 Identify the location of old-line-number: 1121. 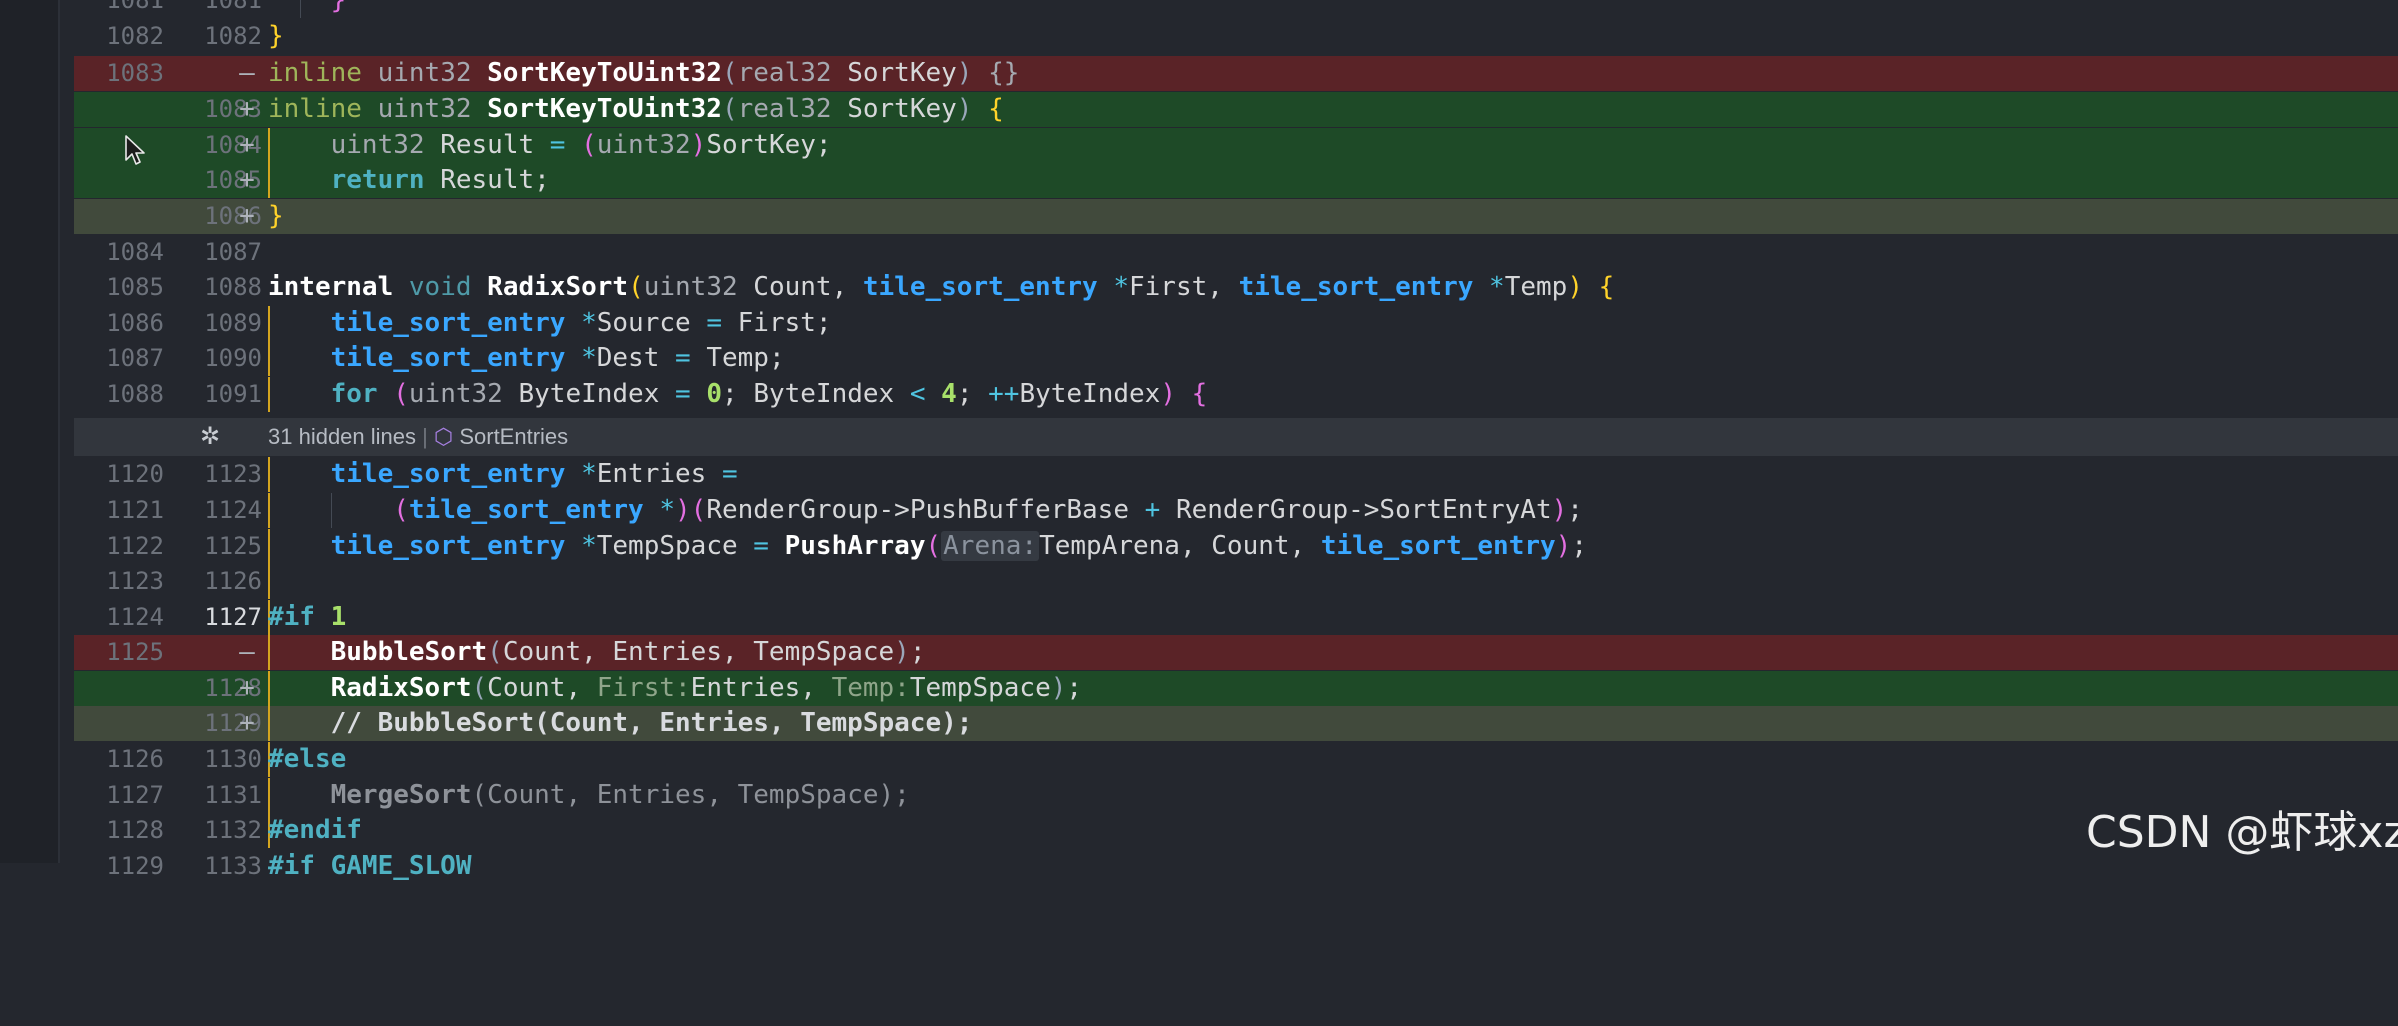
(135, 510).